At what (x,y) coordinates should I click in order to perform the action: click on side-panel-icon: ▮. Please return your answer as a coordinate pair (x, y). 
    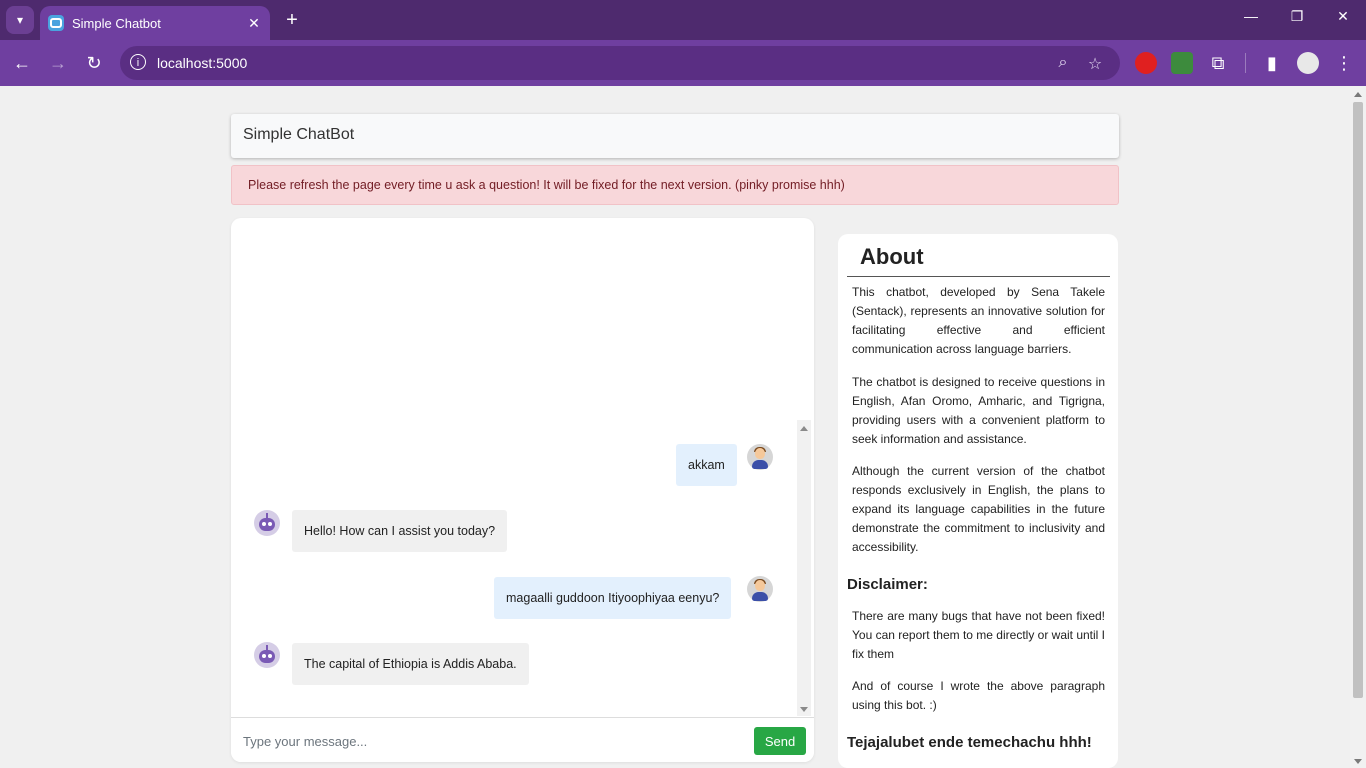
    Looking at the image, I should click on (1272, 63).